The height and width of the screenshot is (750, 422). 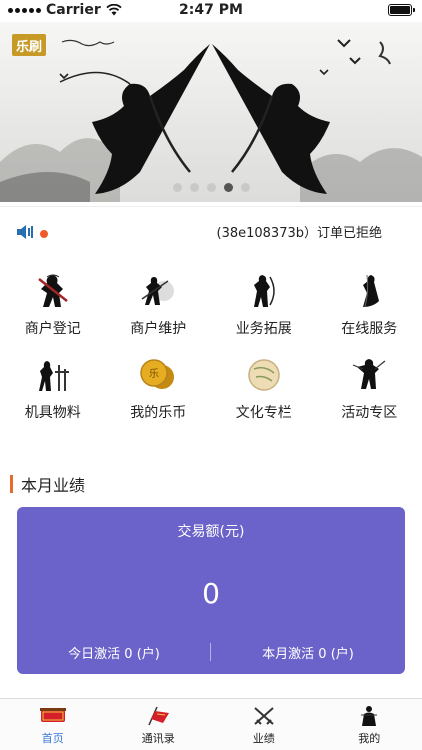 What do you see at coordinates (263, 738) in the screenshot?
I see `tab-label: 业绩` at bounding box center [263, 738].